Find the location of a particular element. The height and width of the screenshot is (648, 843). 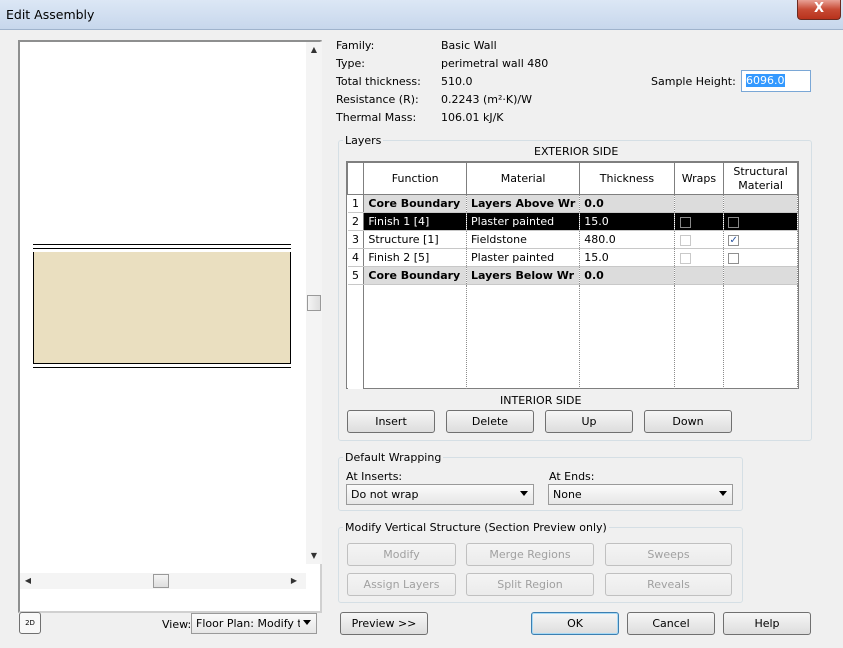

type-value: perimetral wall 480 is located at coordinates (495, 63).